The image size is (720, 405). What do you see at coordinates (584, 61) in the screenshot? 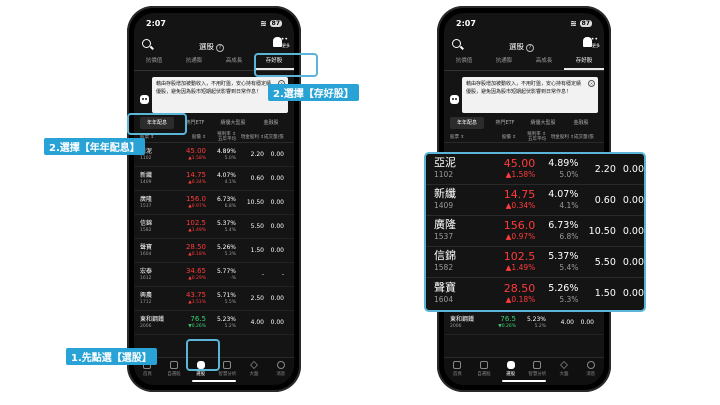
I see `tab-good-stocks: 存好股` at bounding box center [584, 61].